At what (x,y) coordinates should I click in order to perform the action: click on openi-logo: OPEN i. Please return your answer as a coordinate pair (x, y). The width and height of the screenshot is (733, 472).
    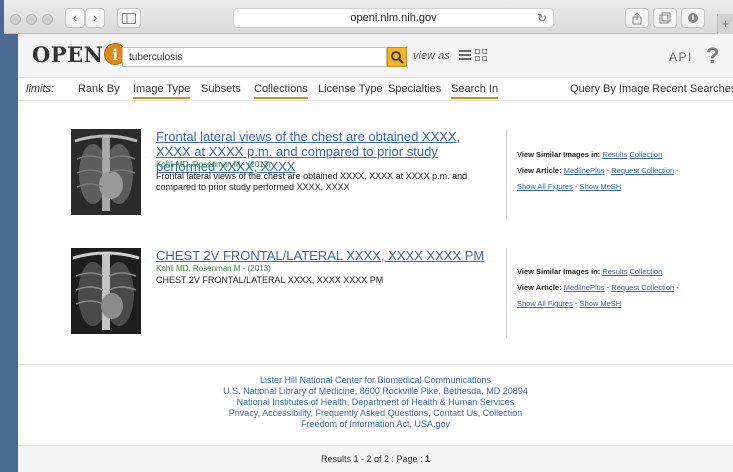
    Looking at the image, I should click on (79, 54).